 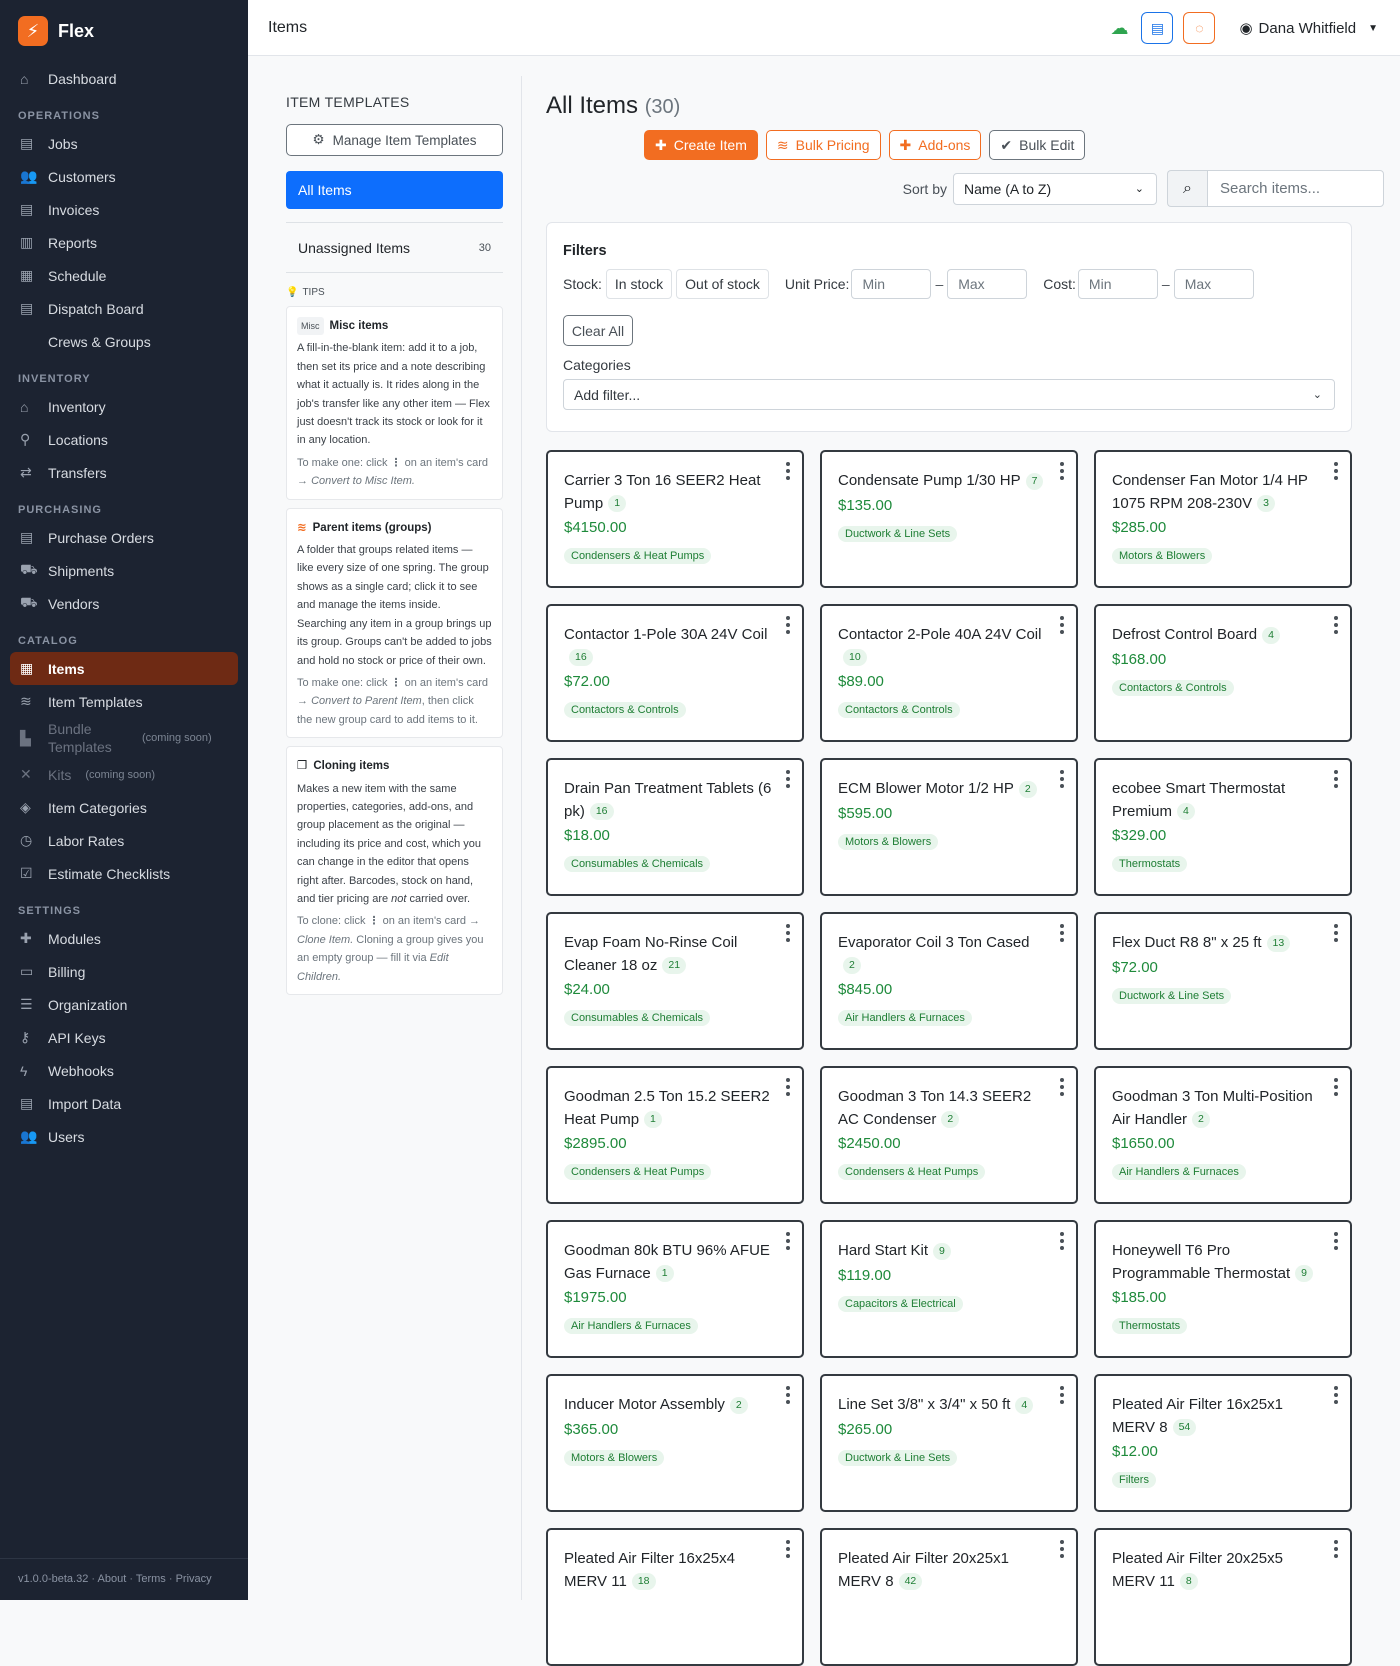 What do you see at coordinates (119, 701) in the screenshot?
I see `sidebar-item-item-templates: ≋ Item Templates` at bounding box center [119, 701].